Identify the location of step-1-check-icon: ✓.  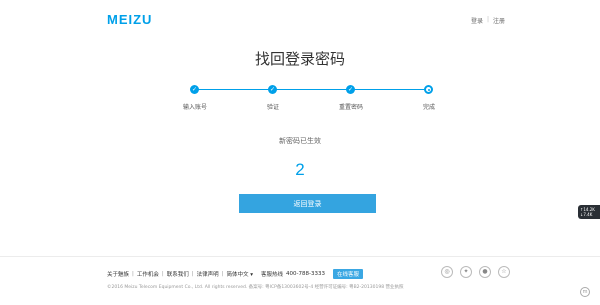
(194, 89).